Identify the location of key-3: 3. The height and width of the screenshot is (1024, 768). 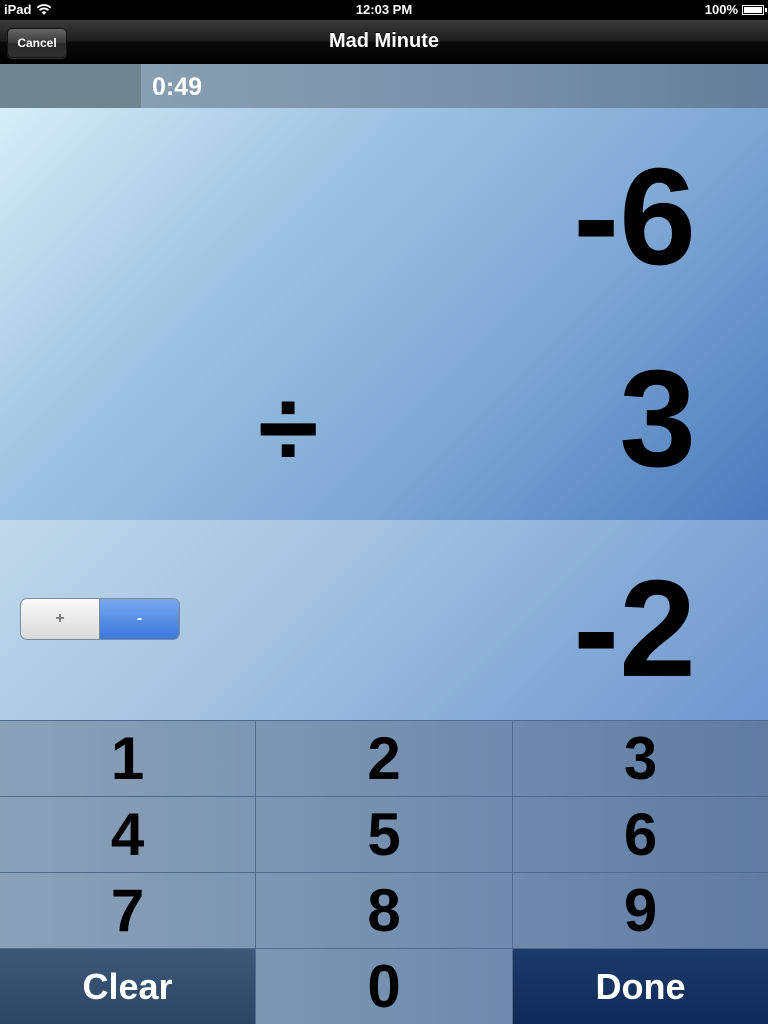
(640, 758).